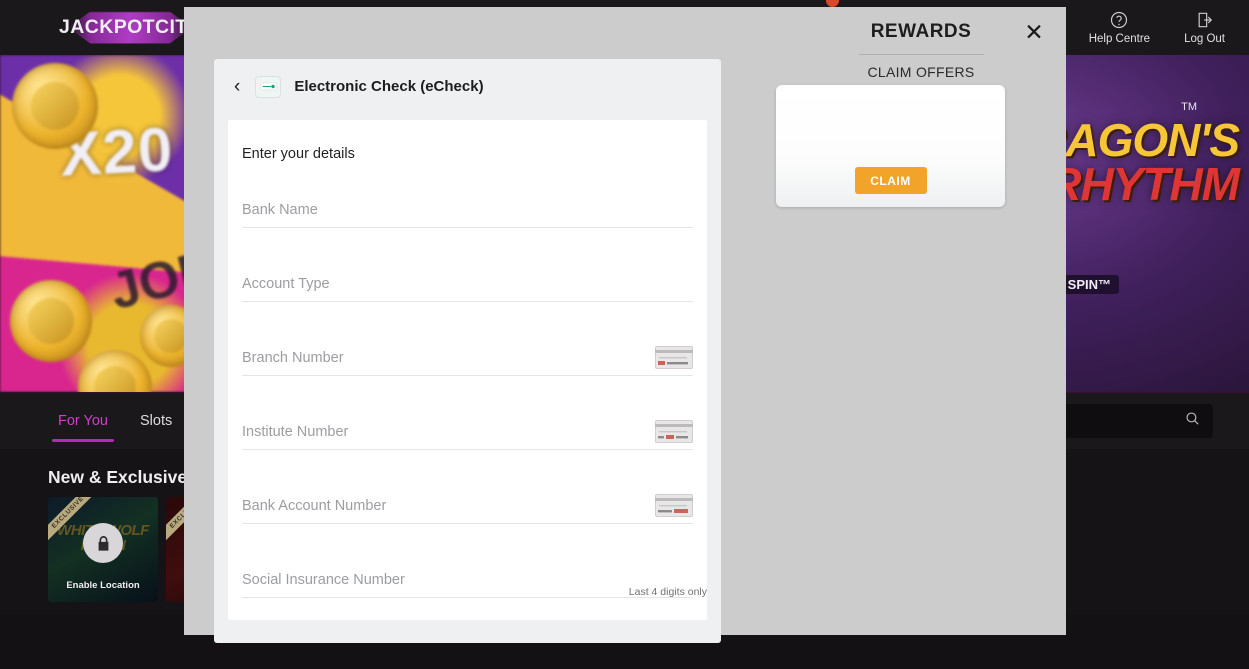 The image size is (1249, 669). I want to click on nav-tab-for-you: For You, so click(83, 421).